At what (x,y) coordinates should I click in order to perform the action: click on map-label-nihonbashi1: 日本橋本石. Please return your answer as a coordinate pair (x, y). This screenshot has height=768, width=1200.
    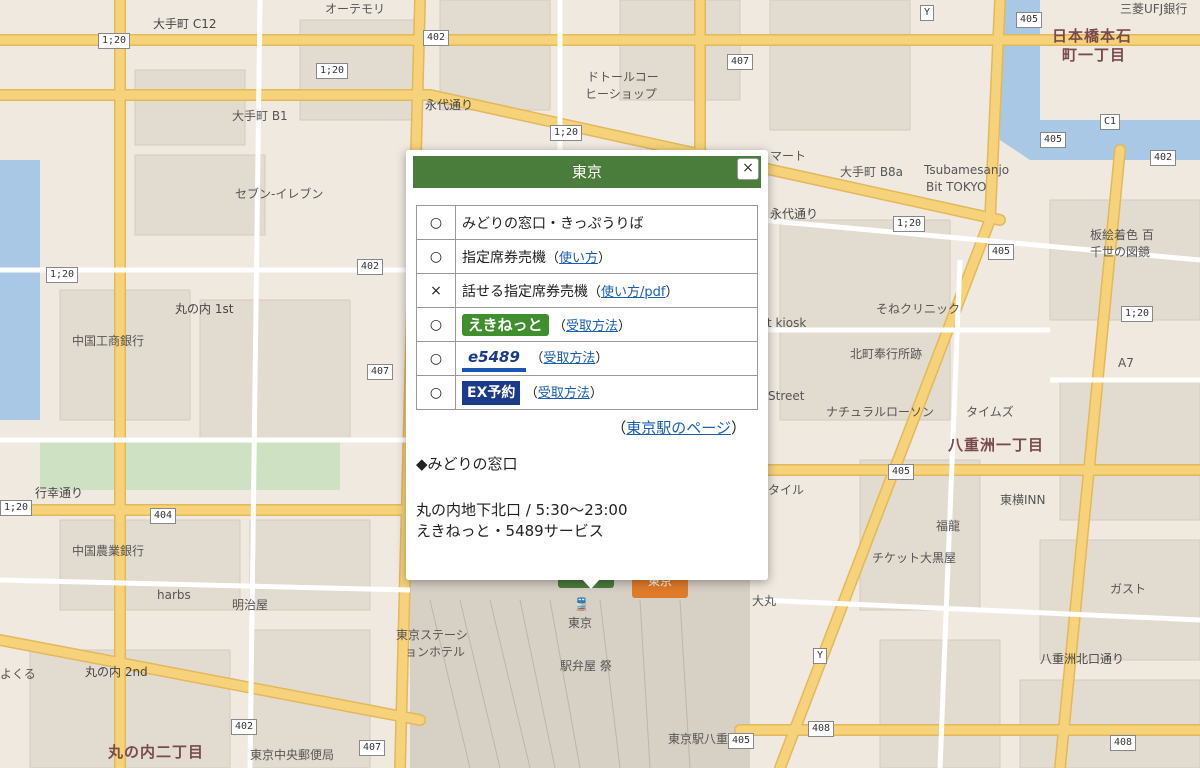
    Looking at the image, I should click on (1092, 36).